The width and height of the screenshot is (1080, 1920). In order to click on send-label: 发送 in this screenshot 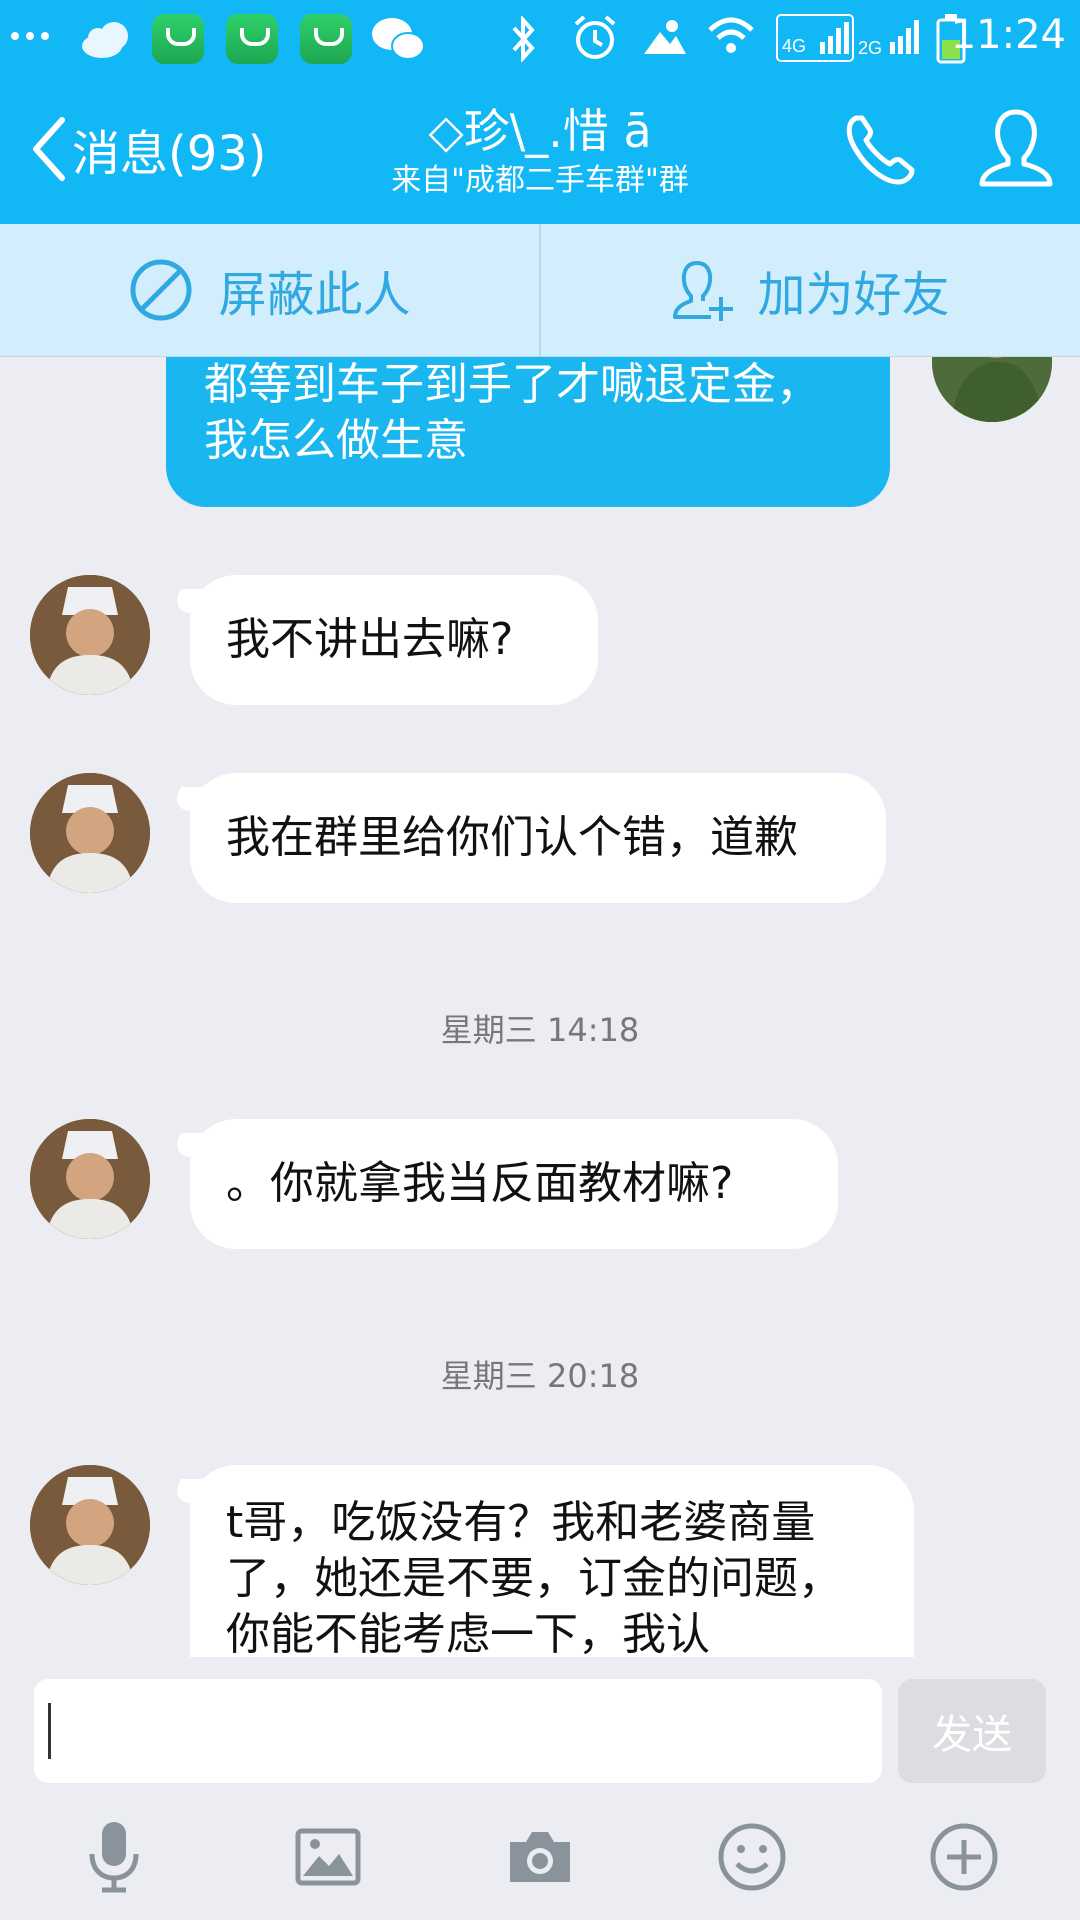, I will do `click(972, 1735)`.